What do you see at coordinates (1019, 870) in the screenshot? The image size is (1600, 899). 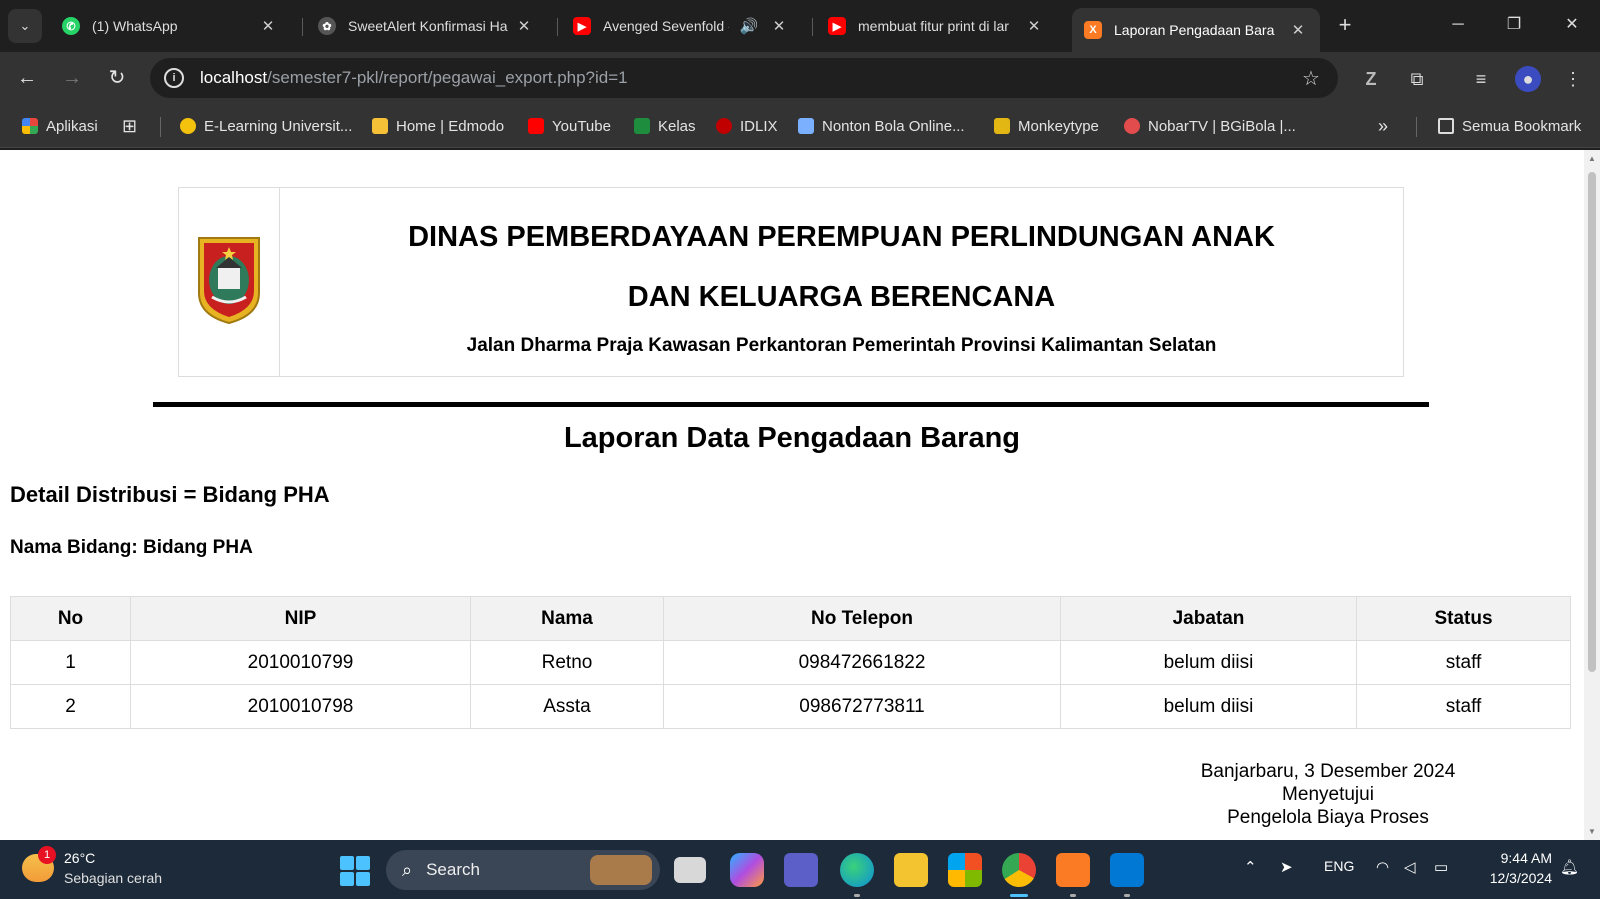 I see `chrome-icon` at bounding box center [1019, 870].